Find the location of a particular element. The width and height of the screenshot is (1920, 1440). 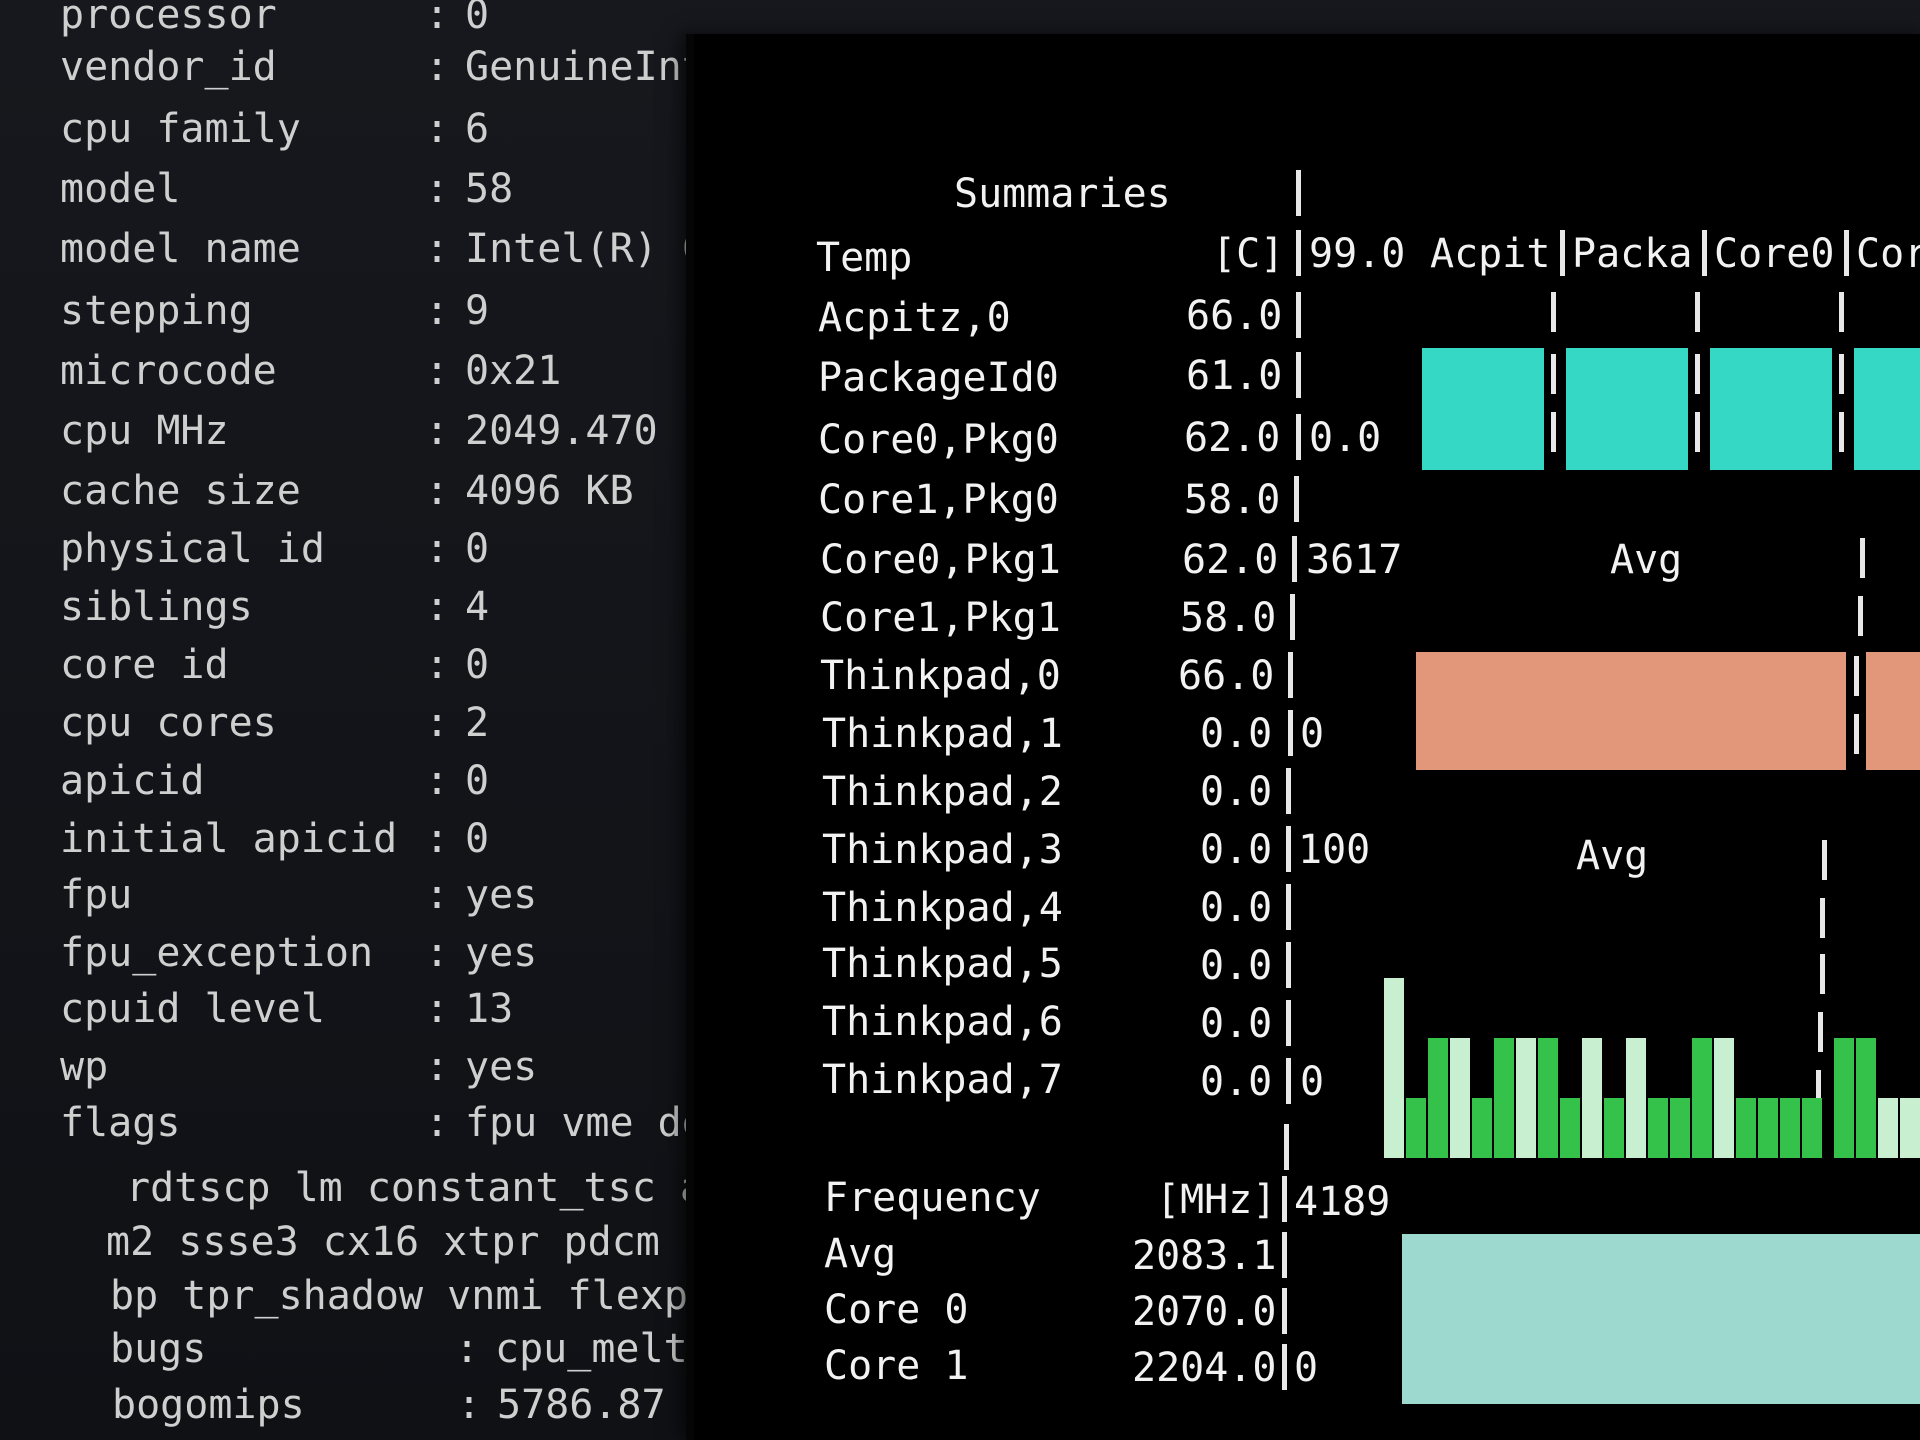

temp-sensor-value: 66.0 is located at coordinates (1226, 676).